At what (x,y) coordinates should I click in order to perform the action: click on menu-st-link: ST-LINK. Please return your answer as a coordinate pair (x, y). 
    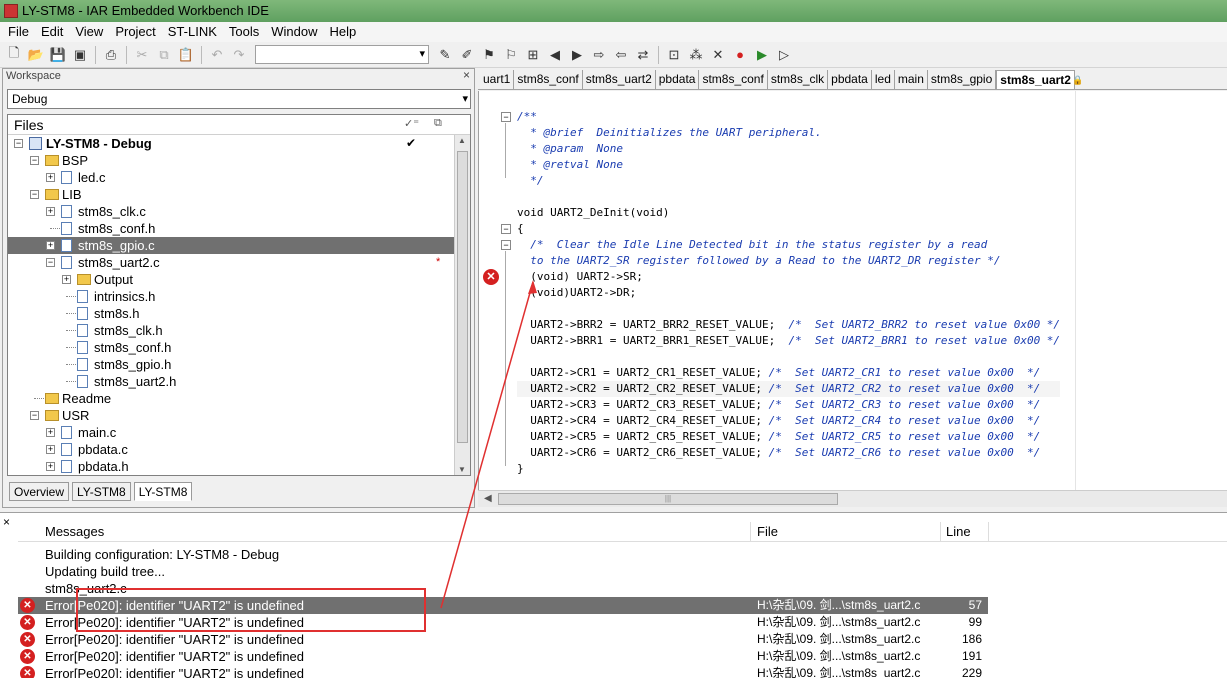
    Looking at the image, I should click on (192, 32).